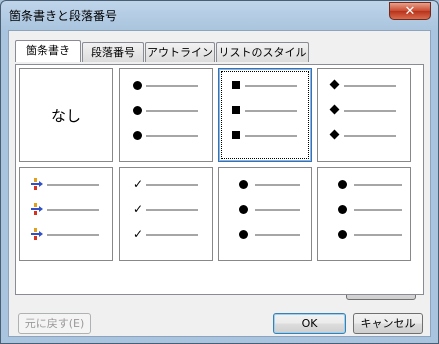  I want to click on bullet-option-bullet-arrow-picture, so click(66, 214).